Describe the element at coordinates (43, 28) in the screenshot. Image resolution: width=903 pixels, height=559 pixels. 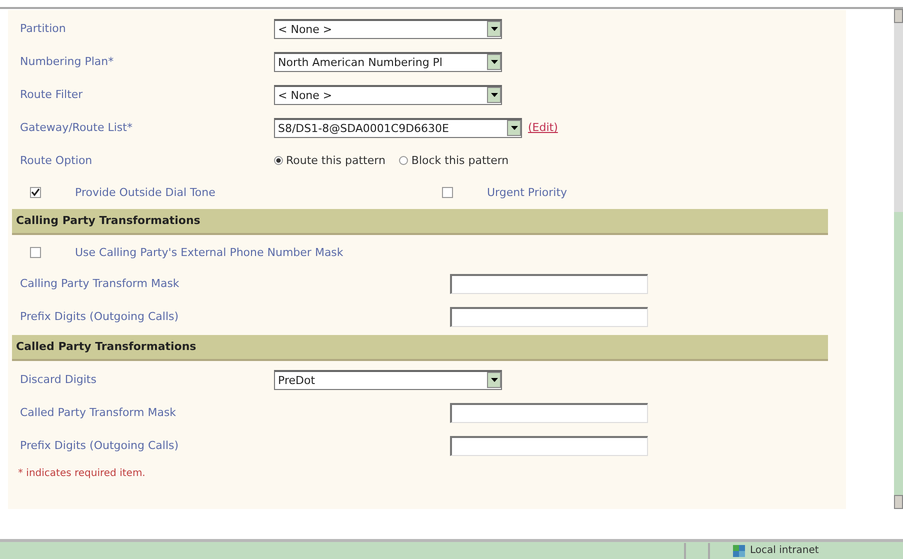
I see `field-label: Partition` at that location.